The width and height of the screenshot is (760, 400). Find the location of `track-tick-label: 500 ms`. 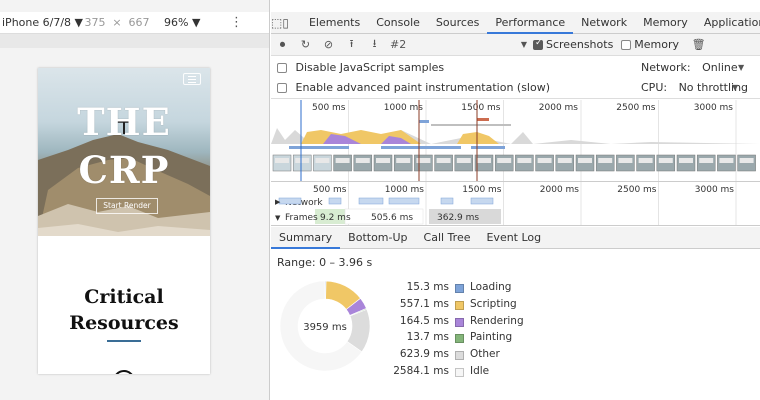

track-tick-label: 500 ms is located at coordinates (330, 190).